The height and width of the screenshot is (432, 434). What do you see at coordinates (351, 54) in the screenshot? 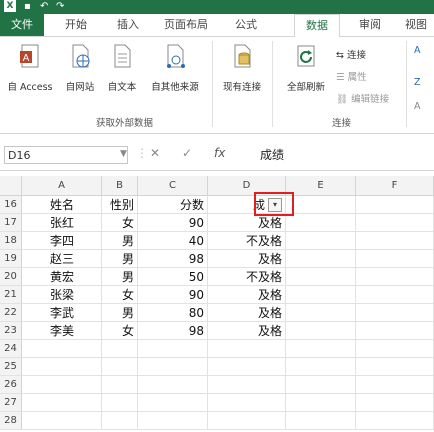
I see `connections-button: ⇆ 连接` at bounding box center [351, 54].